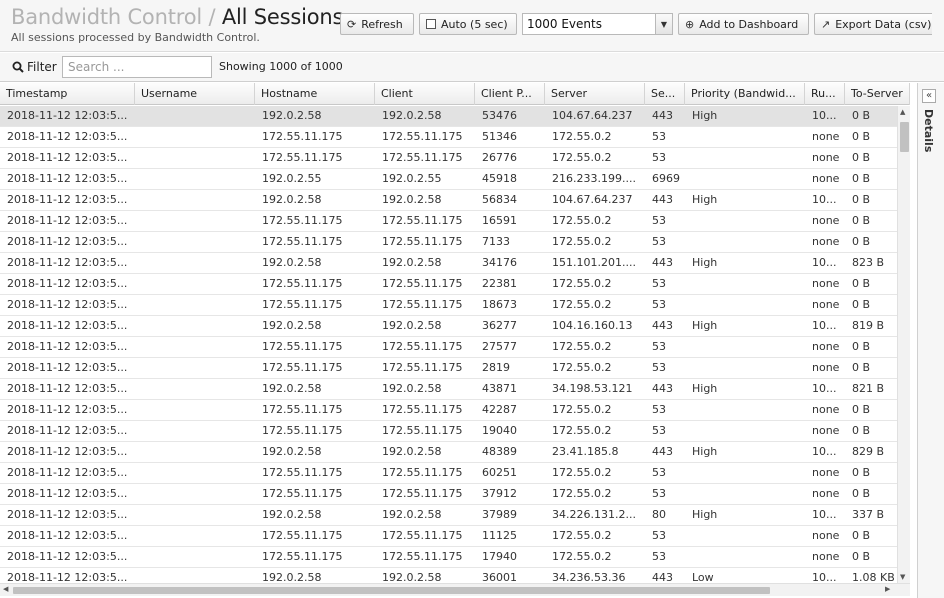 The width and height of the screenshot is (944, 598). What do you see at coordinates (595, 94) in the screenshot?
I see `column-header-server: Server` at bounding box center [595, 94].